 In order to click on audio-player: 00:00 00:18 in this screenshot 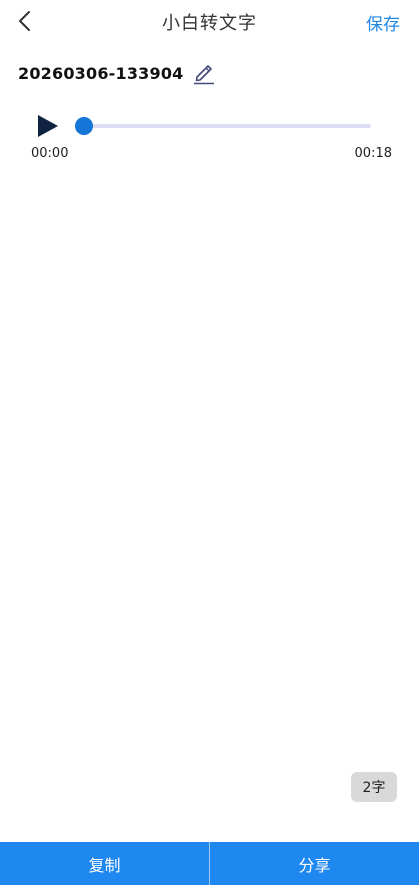, I will do `click(209, 138)`.